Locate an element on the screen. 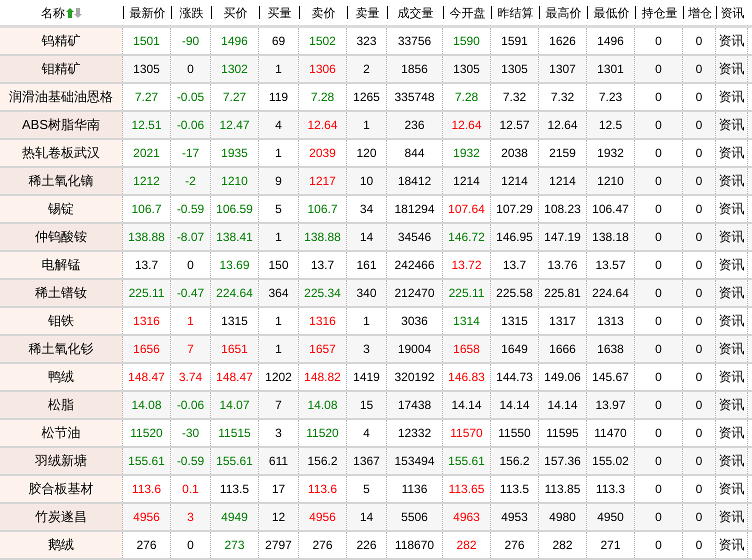  table-cell-text: -8.07 is located at coordinates (190, 237).